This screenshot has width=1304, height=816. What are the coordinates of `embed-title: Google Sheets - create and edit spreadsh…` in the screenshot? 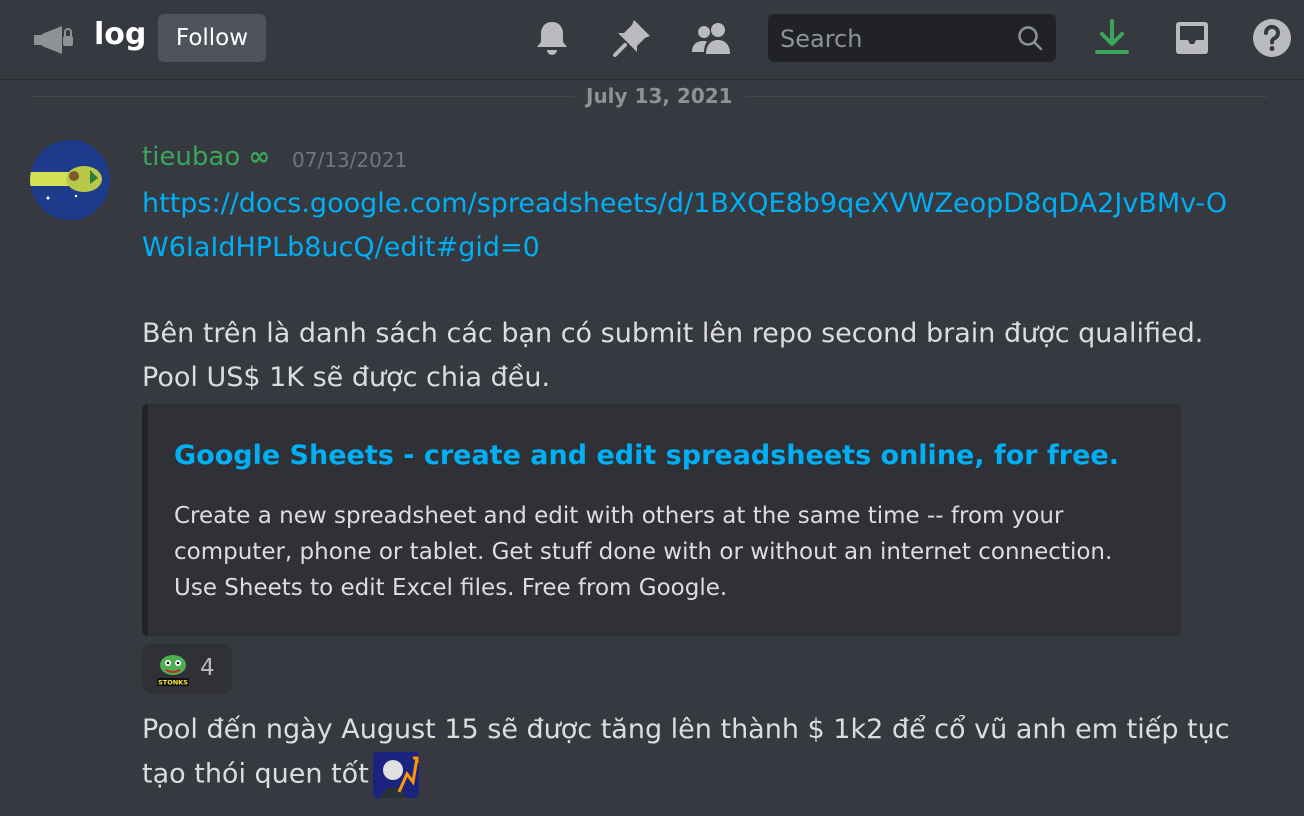 It's located at (646, 455).